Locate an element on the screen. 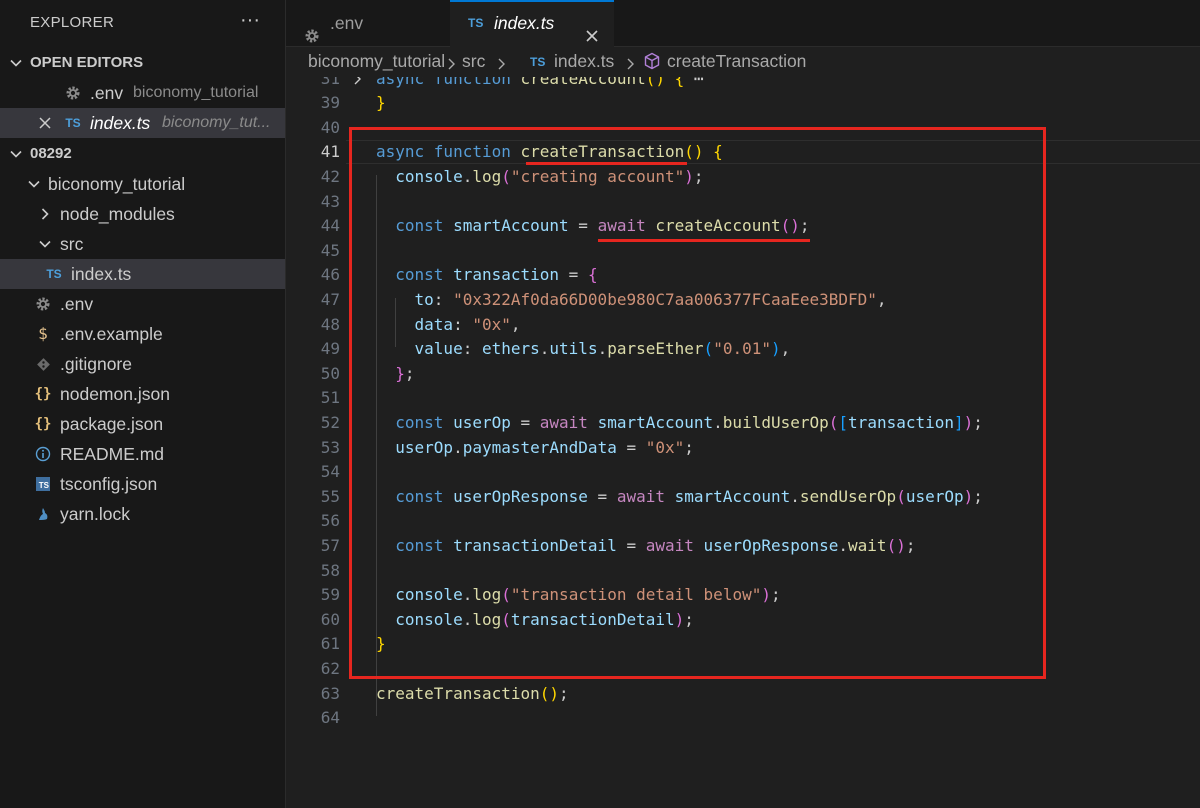  tsconfig-badge: TS is located at coordinates (43, 484).